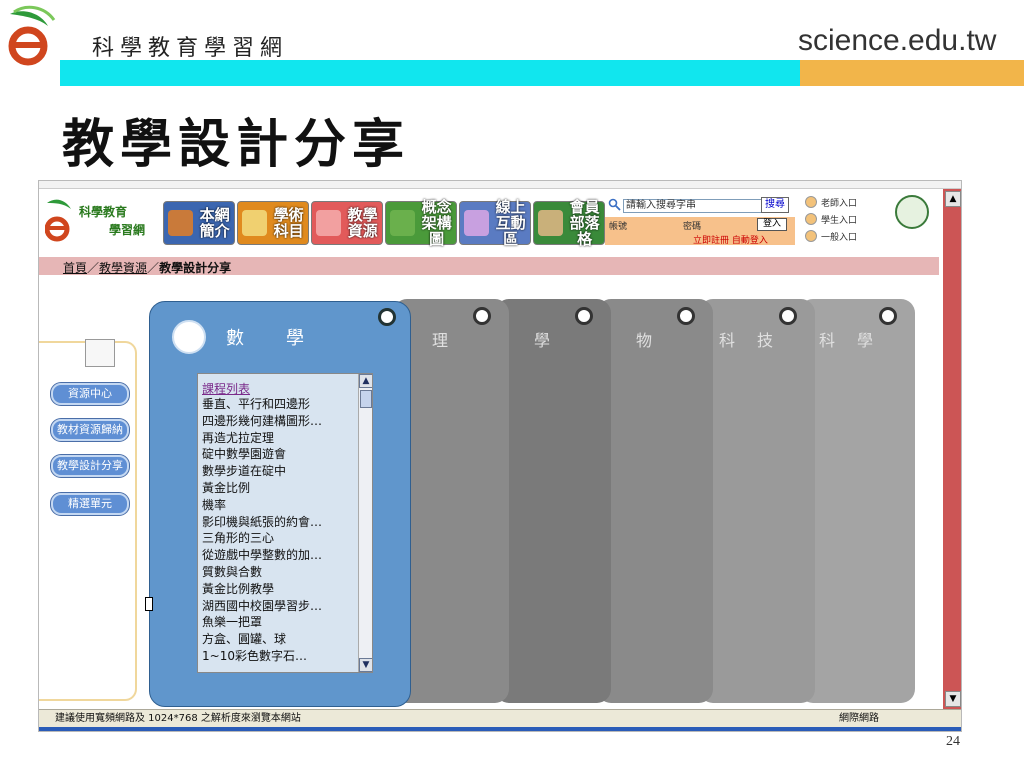 The width and height of the screenshot is (1024, 768). Describe the element at coordinates (288, 223) in the screenshot. I see `nav-subjects-label: 學術科目` at that location.